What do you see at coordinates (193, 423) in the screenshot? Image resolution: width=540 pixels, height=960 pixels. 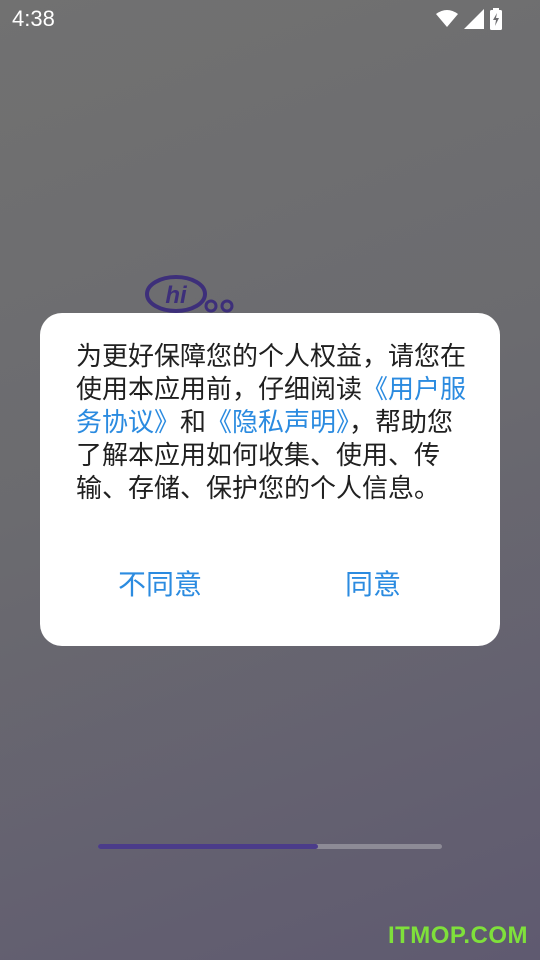 I see `message-and: 和` at bounding box center [193, 423].